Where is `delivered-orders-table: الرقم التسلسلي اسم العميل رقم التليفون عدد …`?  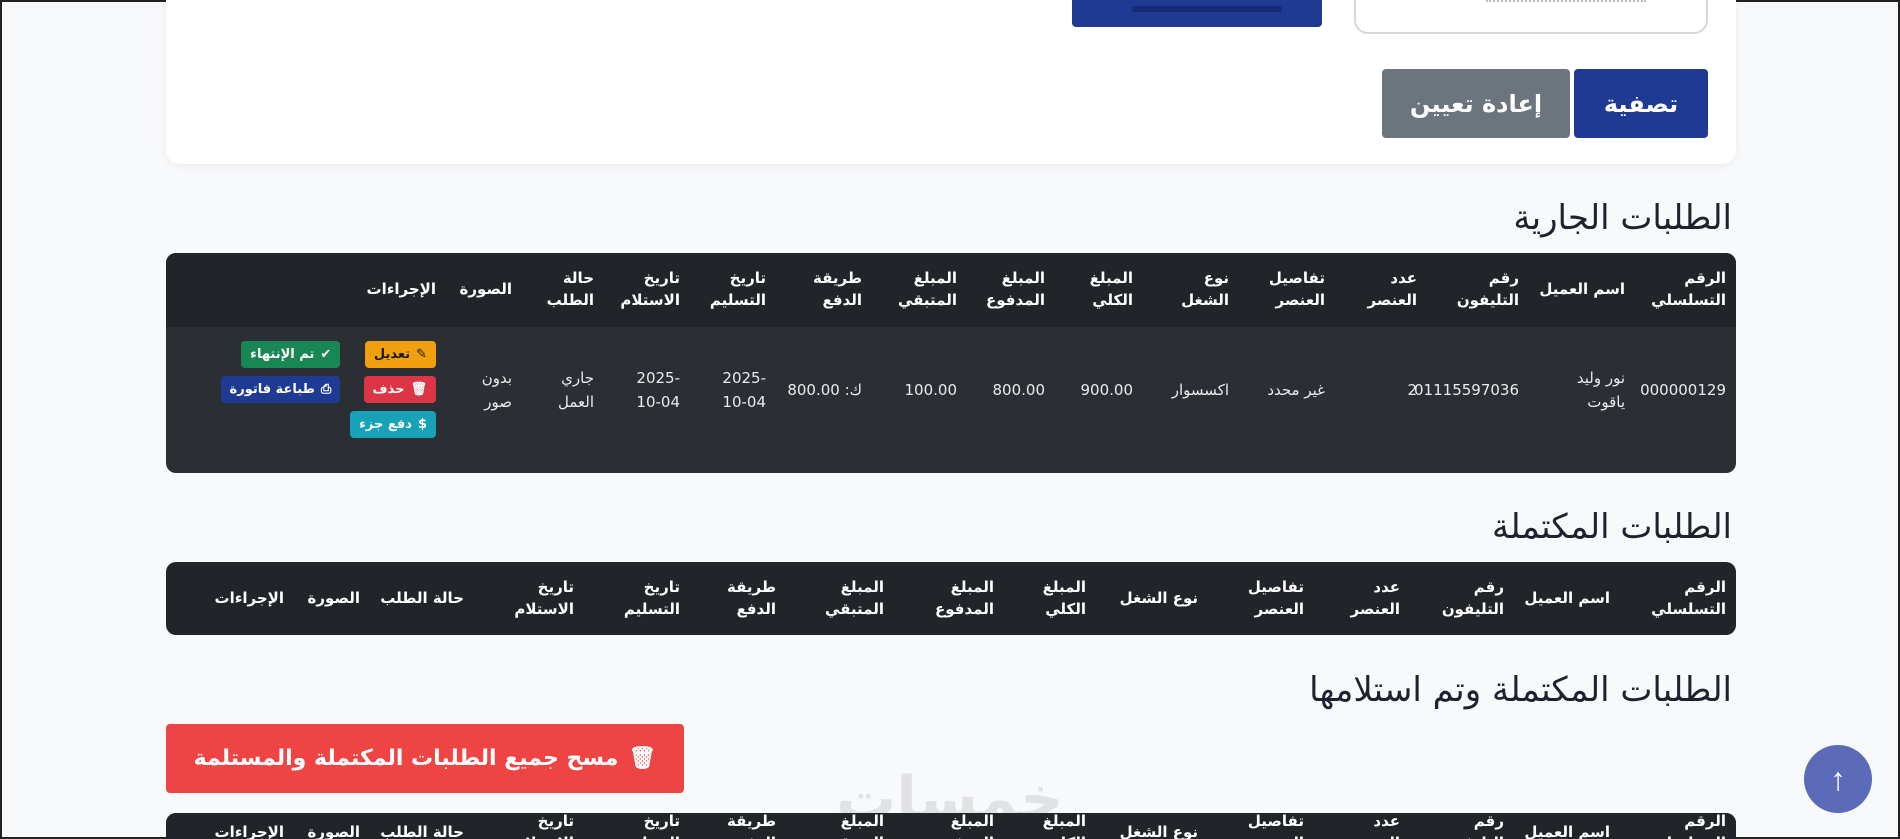 delivered-orders-table: الرقم التسلسلي اسم العميل رقم التليفون عدد … is located at coordinates (951, 826).